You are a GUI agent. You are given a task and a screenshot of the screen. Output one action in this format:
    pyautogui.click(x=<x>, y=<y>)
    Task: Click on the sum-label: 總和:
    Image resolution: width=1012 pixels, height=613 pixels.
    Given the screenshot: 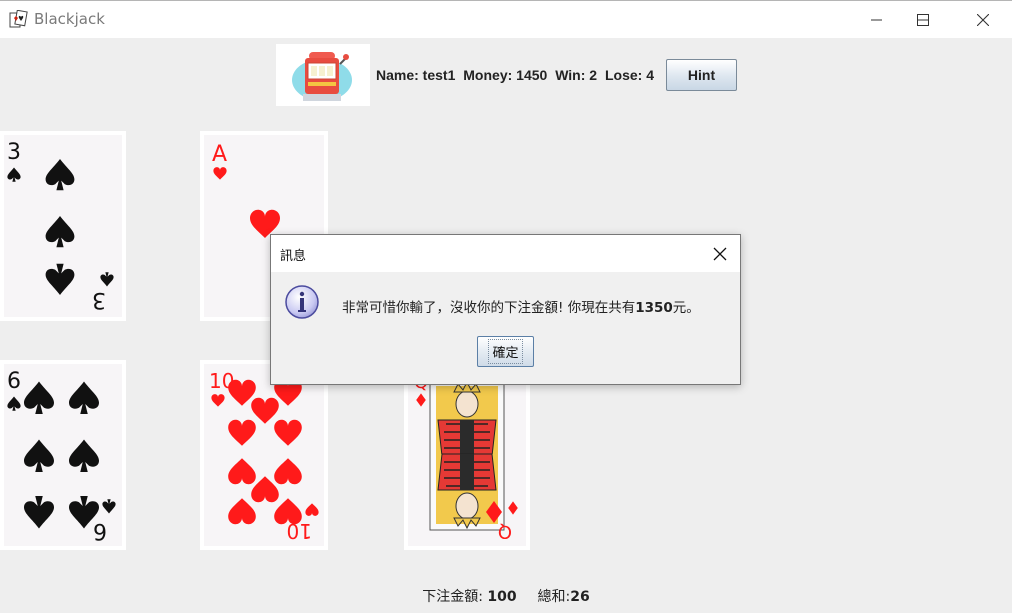 What is the action you would take?
    pyautogui.click(x=554, y=597)
    